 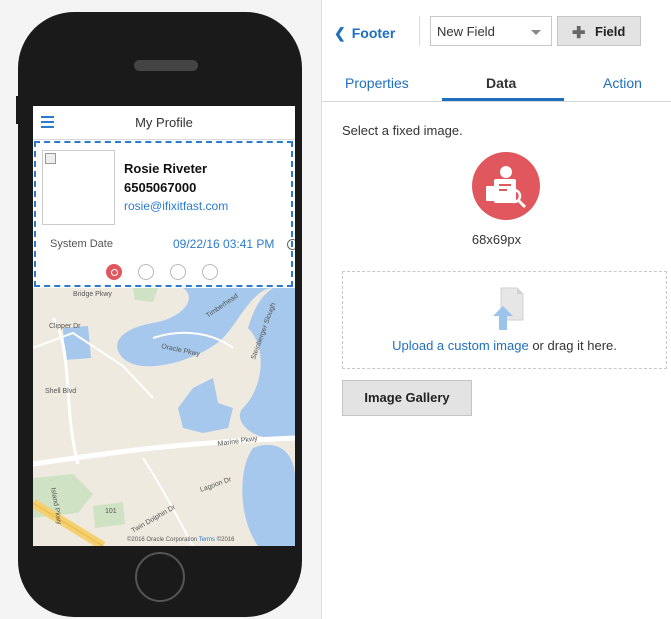 What do you see at coordinates (78, 187) in the screenshot?
I see `avatar` at bounding box center [78, 187].